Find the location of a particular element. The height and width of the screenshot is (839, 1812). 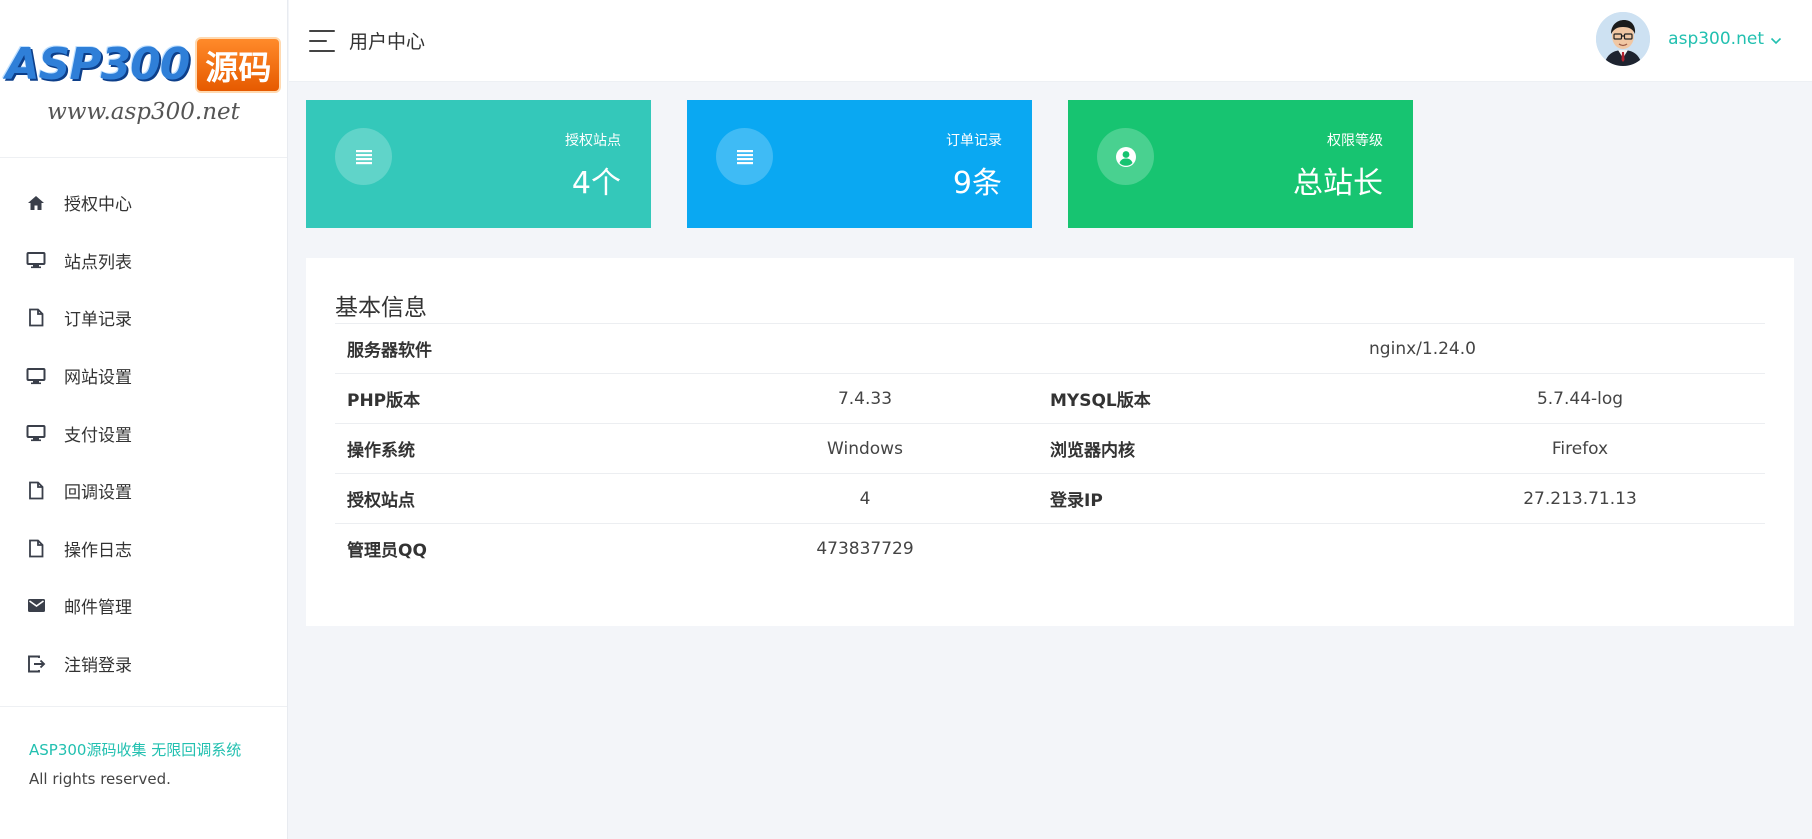

info-value: 4 is located at coordinates (865, 498).